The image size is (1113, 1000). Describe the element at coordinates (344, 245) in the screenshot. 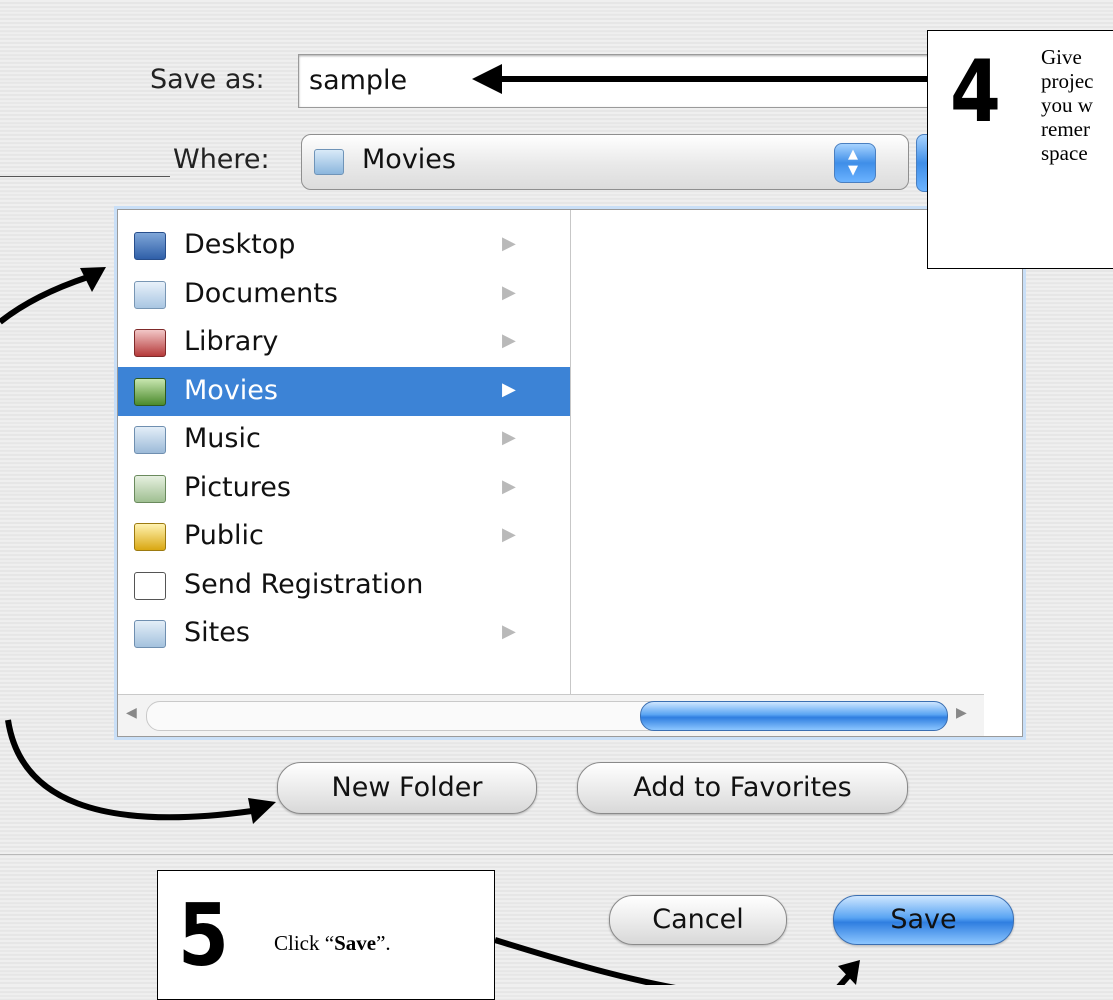

I see `browser-item-desktop: Desktop ▶` at that location.